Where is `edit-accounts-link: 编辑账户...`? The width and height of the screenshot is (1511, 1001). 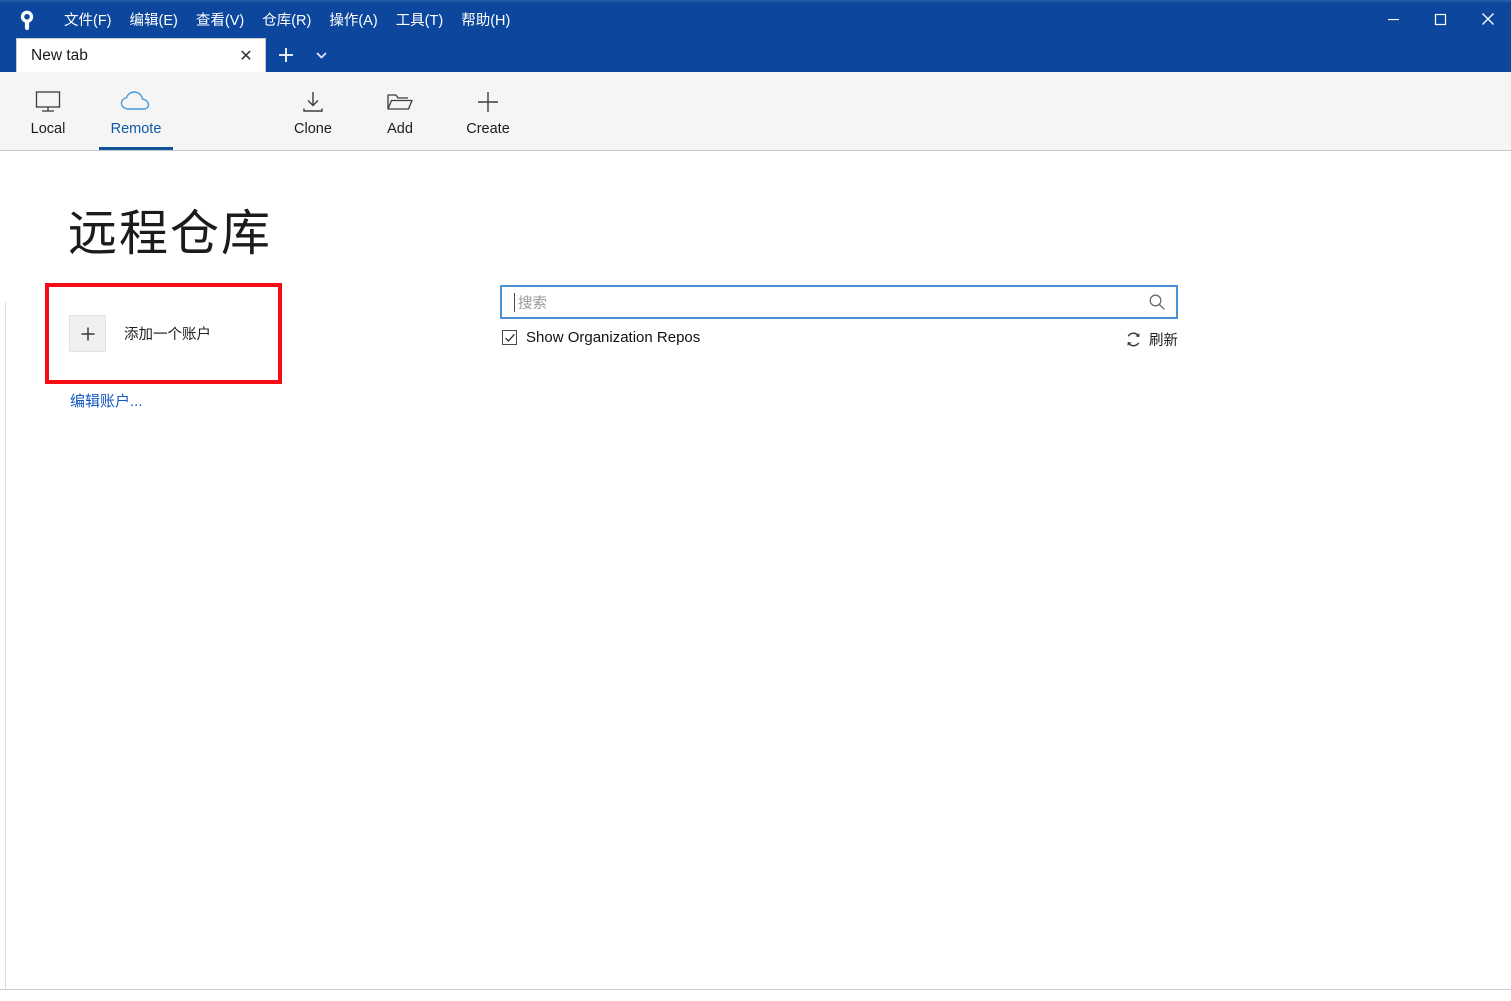 edit-accounts-link: 编辑账户... is located at coordinates (106, 400).